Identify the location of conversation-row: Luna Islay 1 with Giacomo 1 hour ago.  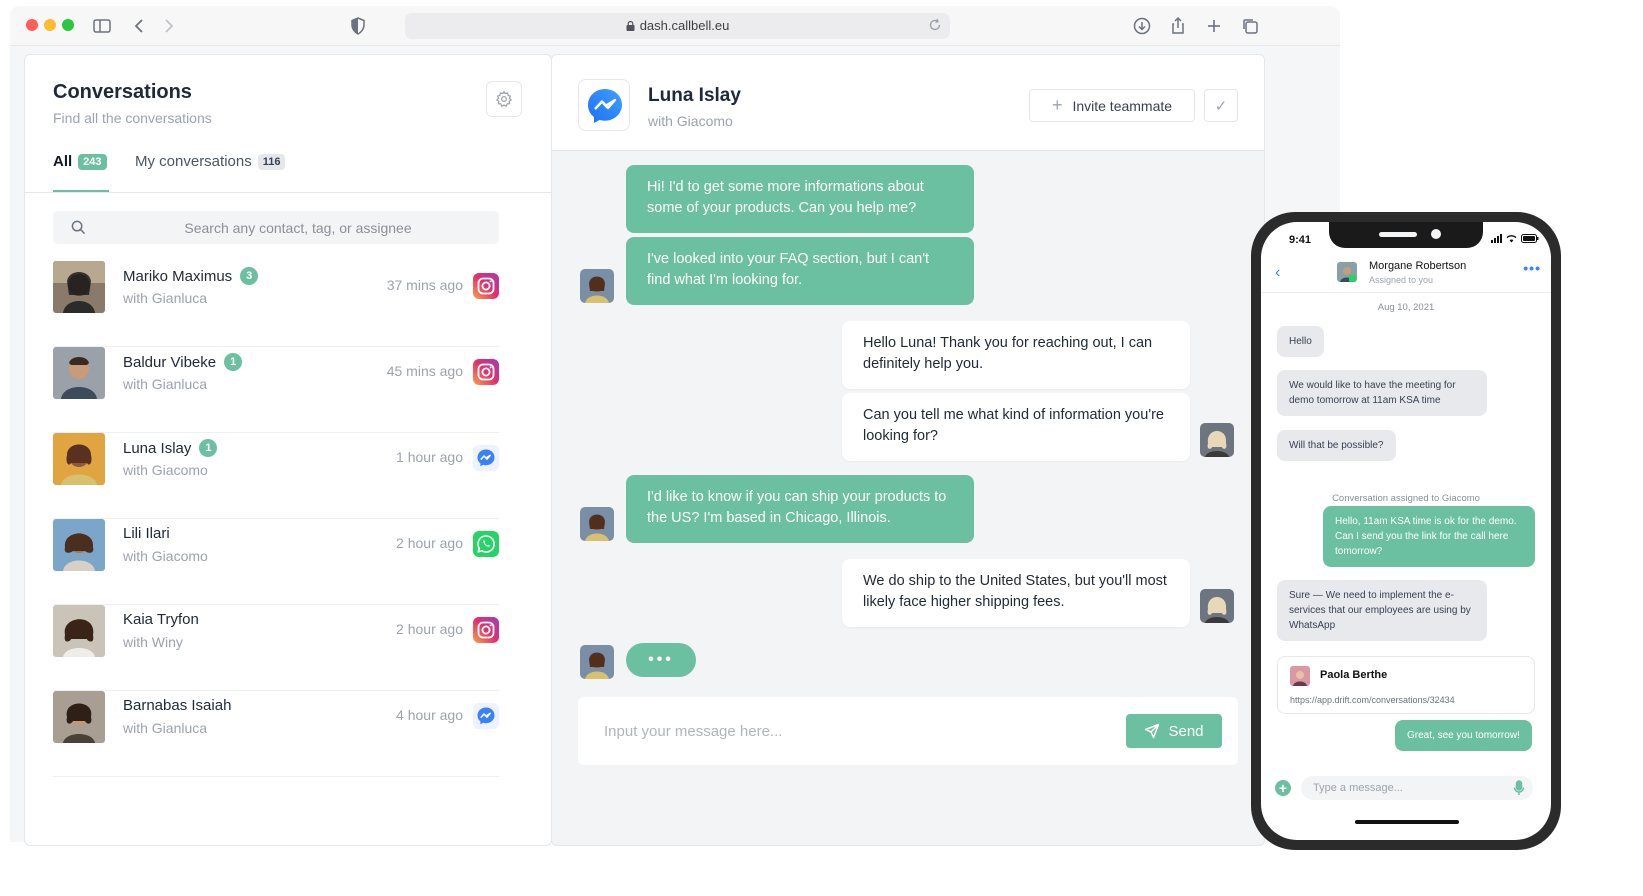
(276, 476).